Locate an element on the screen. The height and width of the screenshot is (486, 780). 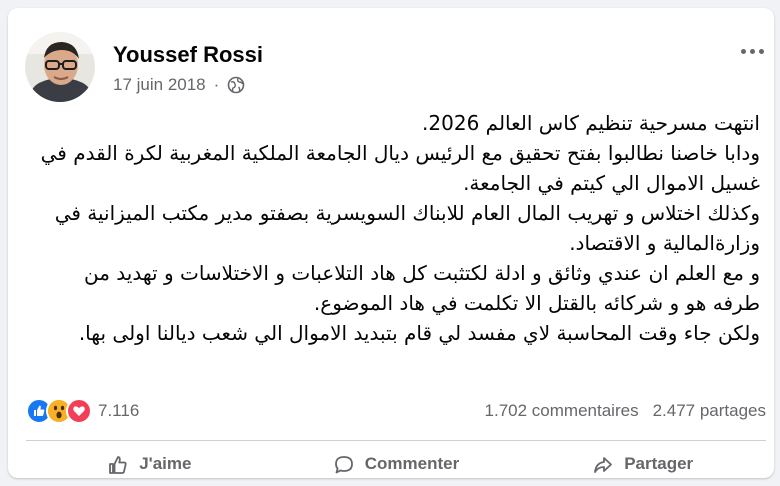
comments-count: 1.702 commentaires is located at coordinates (562, 411).